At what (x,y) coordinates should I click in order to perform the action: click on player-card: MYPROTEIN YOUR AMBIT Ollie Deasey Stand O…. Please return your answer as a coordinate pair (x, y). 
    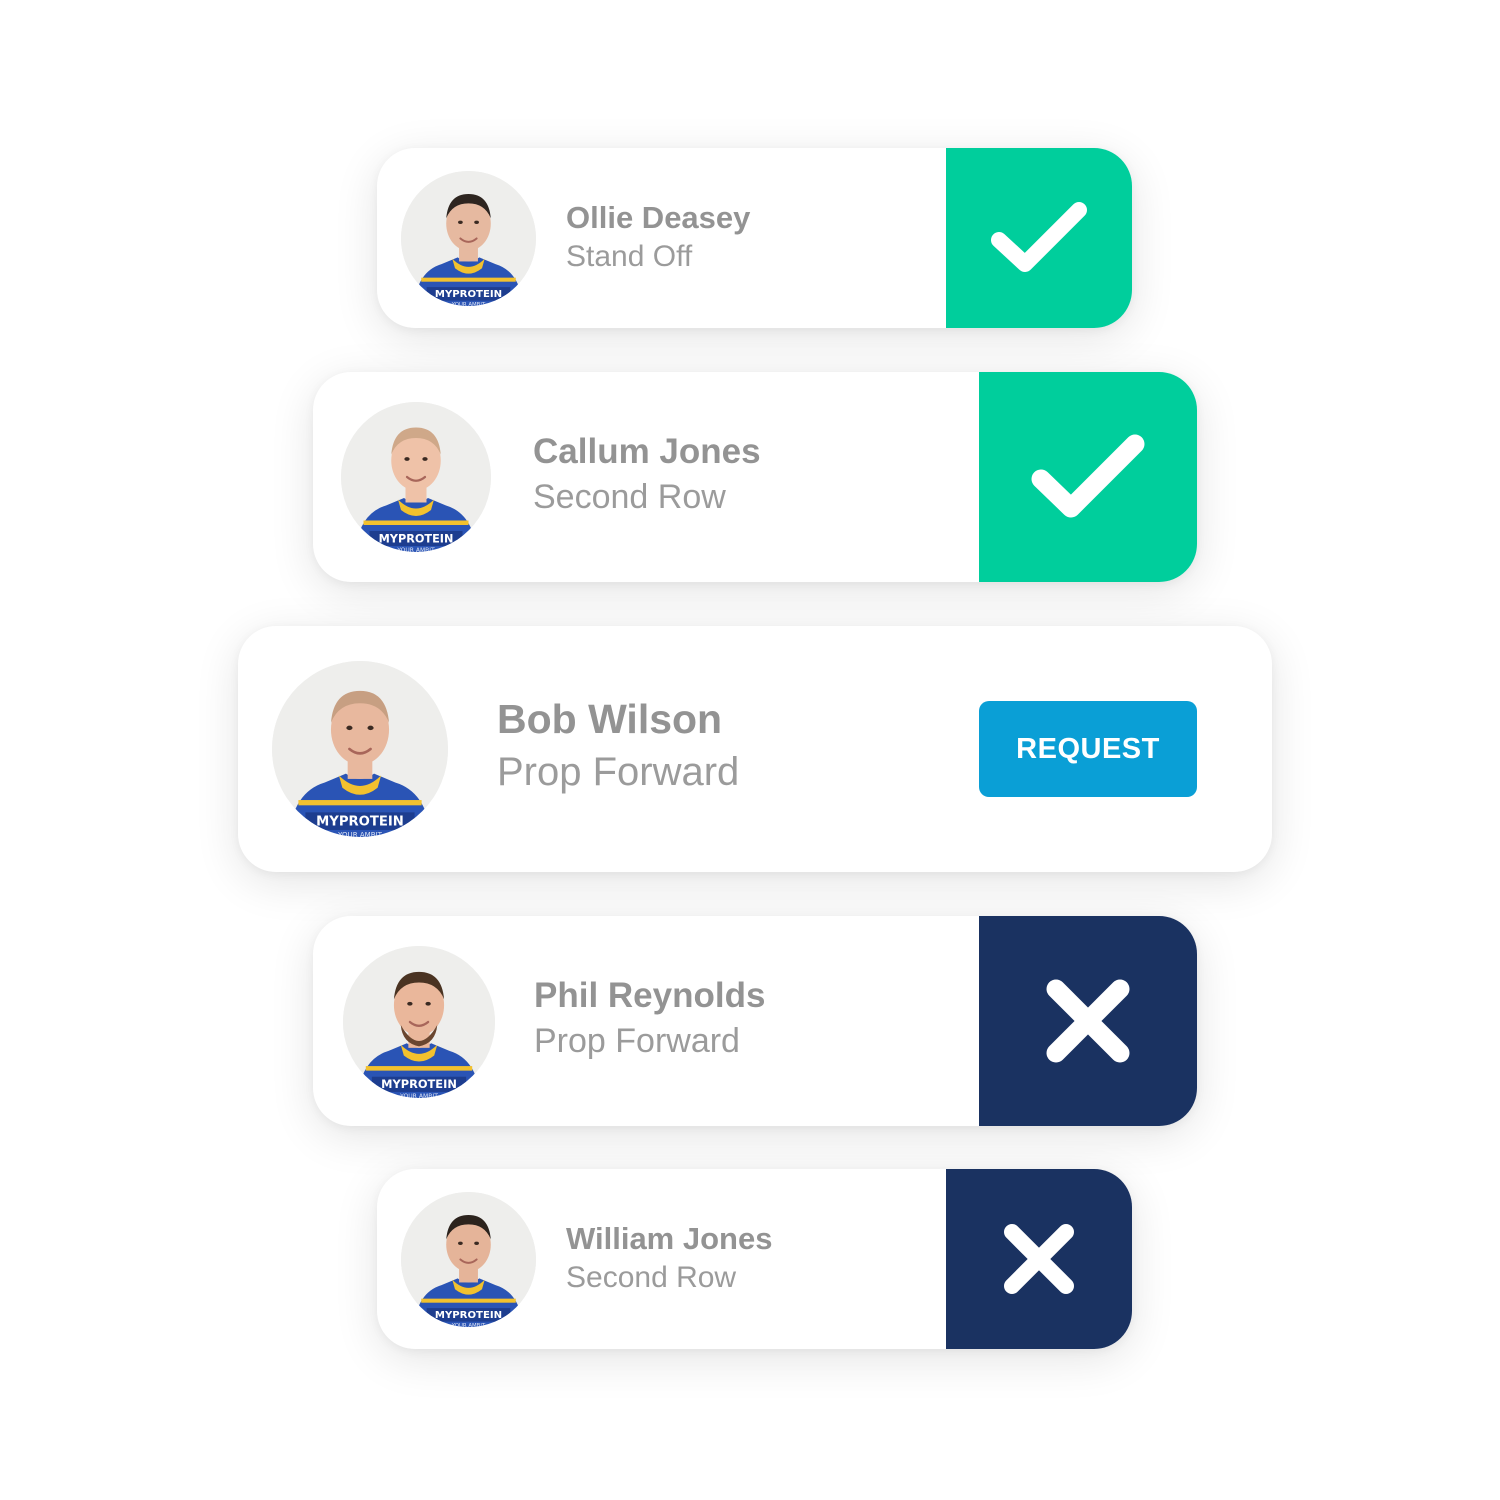
    Looking at the image, I should click on (754, 238).